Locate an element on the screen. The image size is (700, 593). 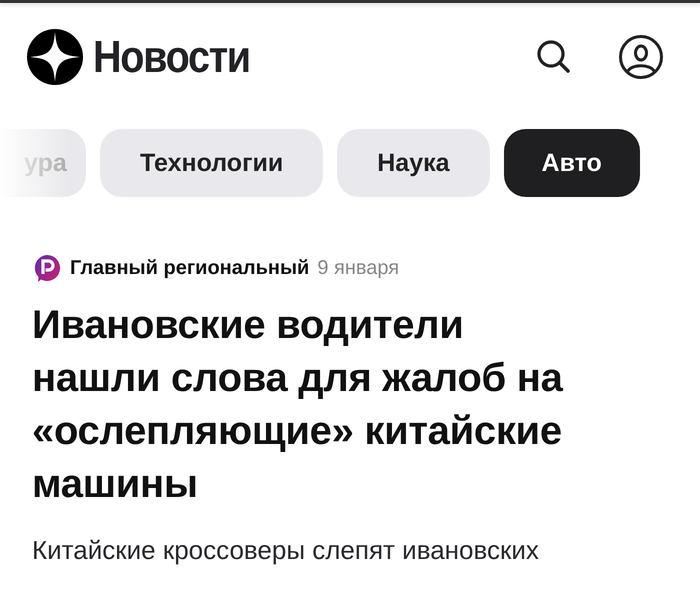
source-name: Главный региональный is located at coordinates (190, 268).